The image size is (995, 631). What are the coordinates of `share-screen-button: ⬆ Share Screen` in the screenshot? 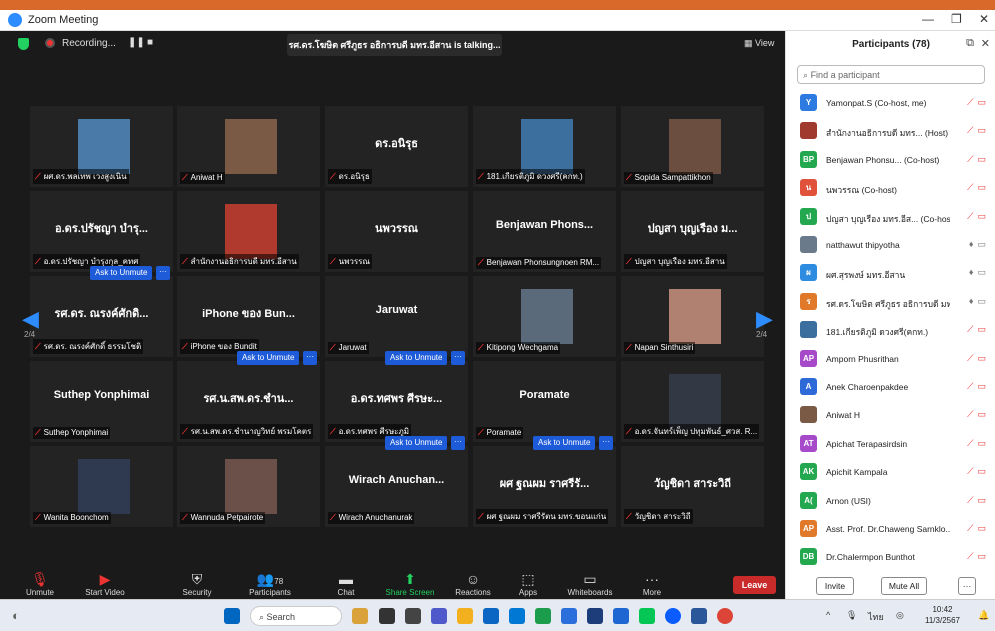 It's located at (410, 583).